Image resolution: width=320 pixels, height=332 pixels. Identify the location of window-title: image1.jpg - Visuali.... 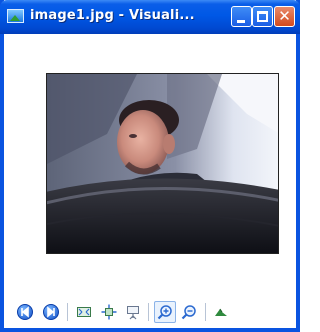
(112, 15).